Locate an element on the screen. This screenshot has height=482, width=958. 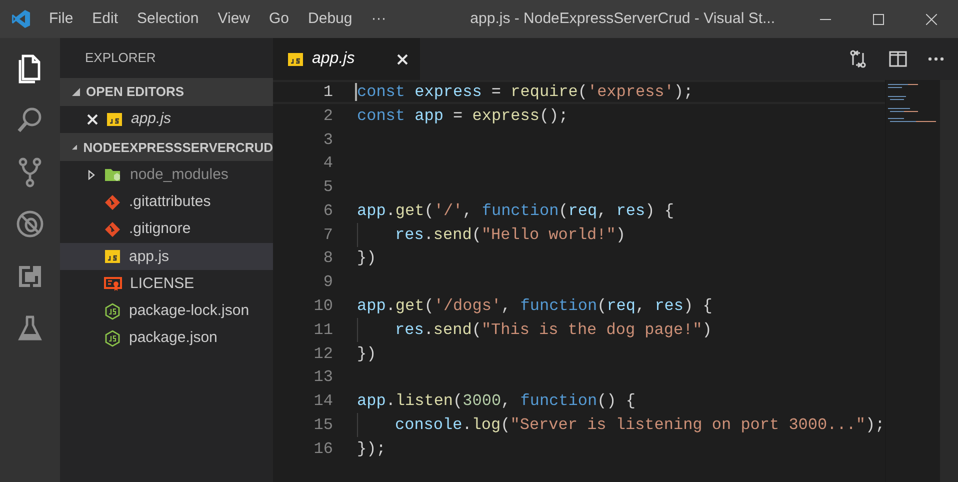
line-number: 2 is located at coordinates (327, 116).